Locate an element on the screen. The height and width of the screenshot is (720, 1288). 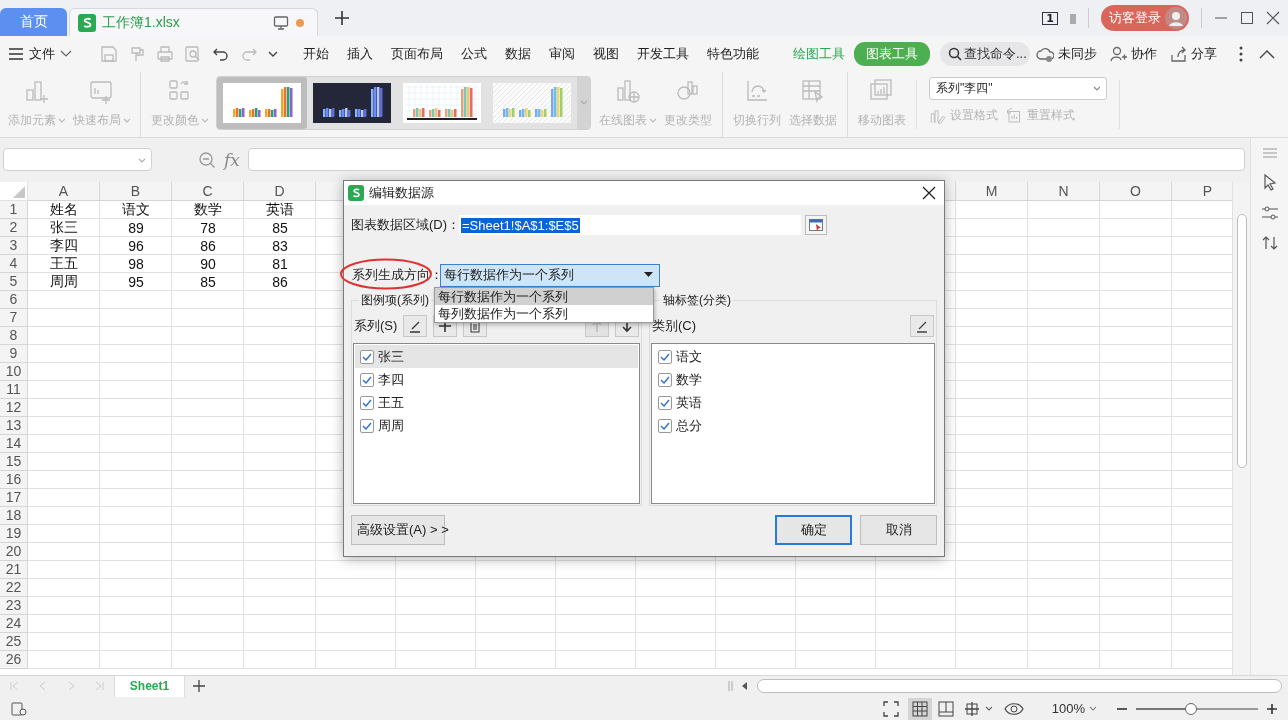
table-cell-text: 96 is located at coordinates (136, 245).